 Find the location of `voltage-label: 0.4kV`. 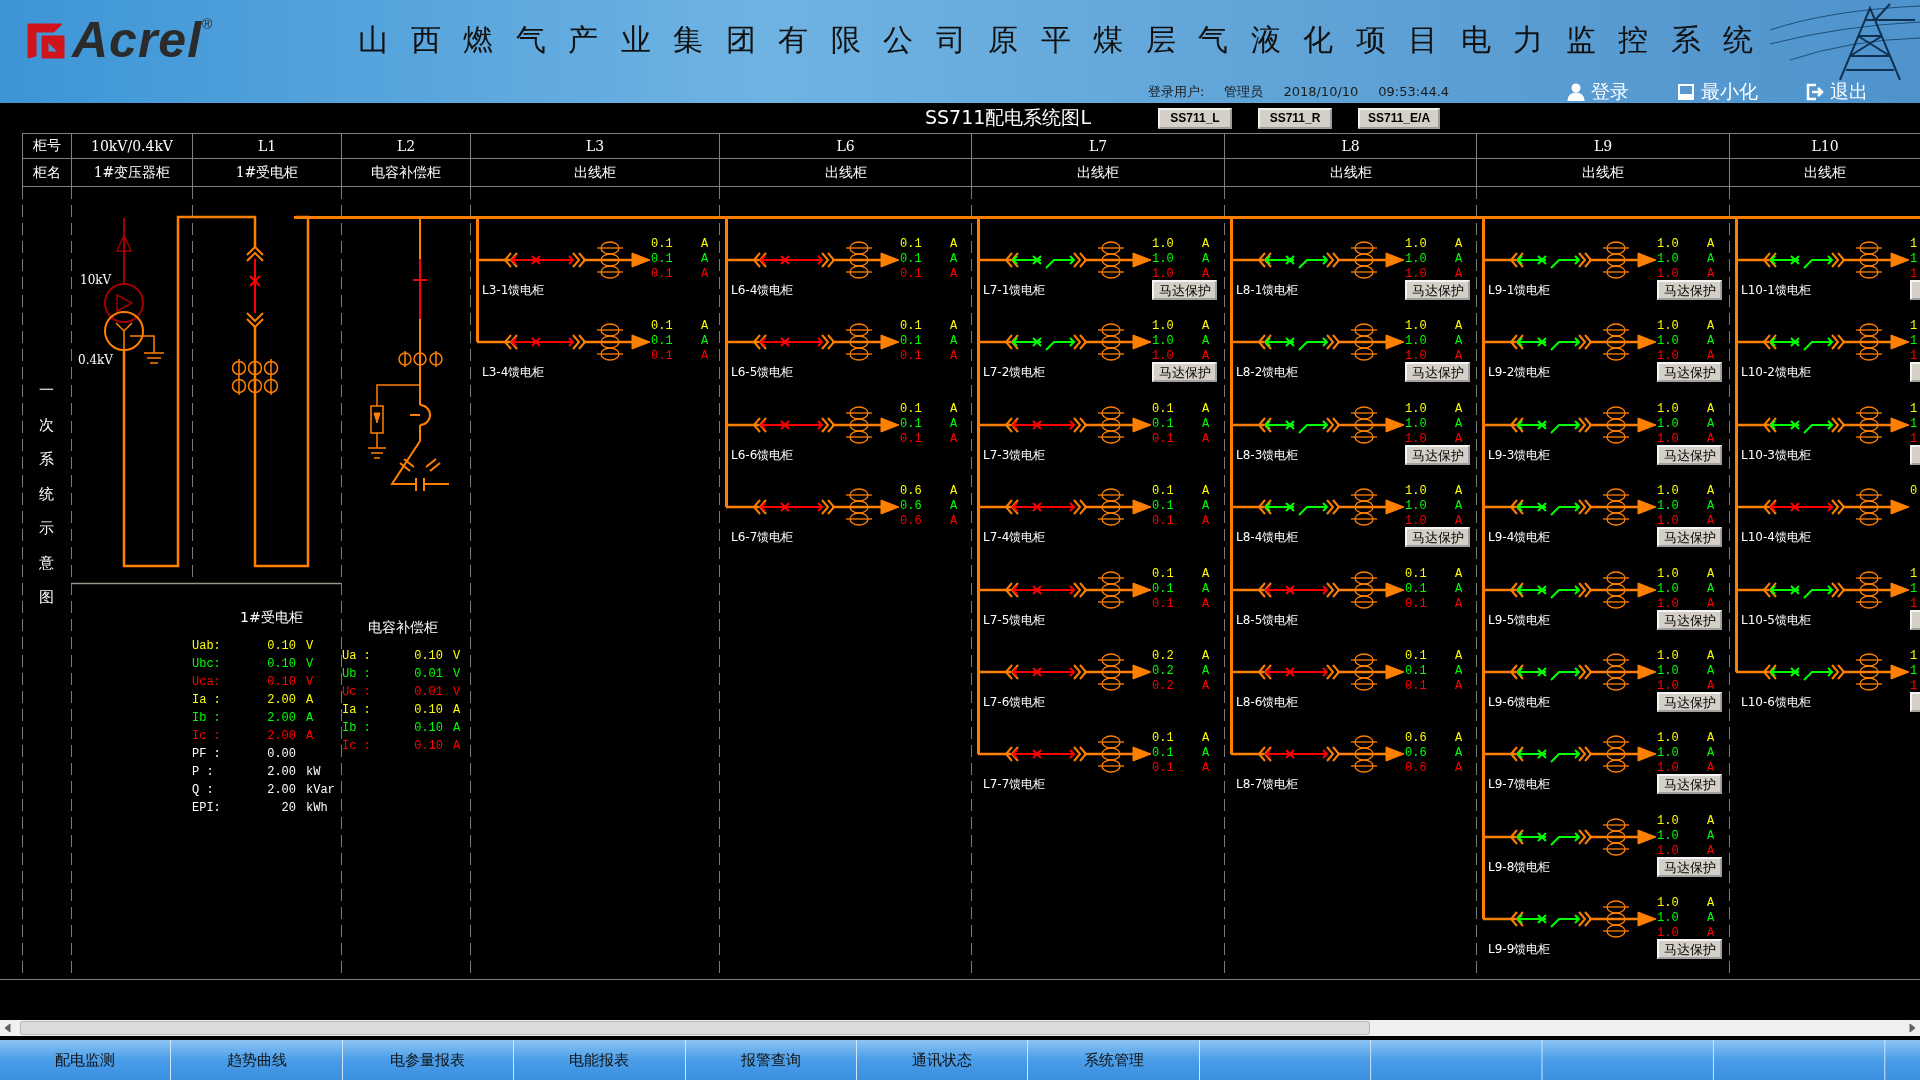

voltage-label: 0.4kV is located at coordinates (96, 360).